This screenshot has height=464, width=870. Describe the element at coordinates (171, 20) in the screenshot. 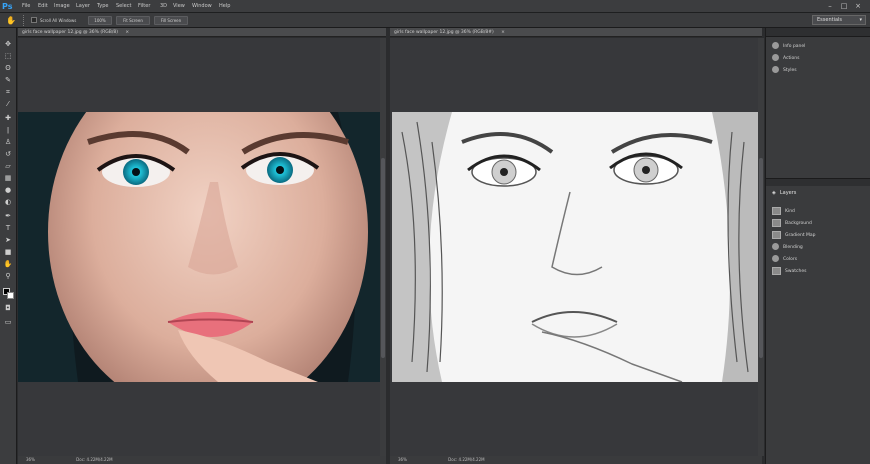

I see `fill-screen-button: Fill Screen` at that location.